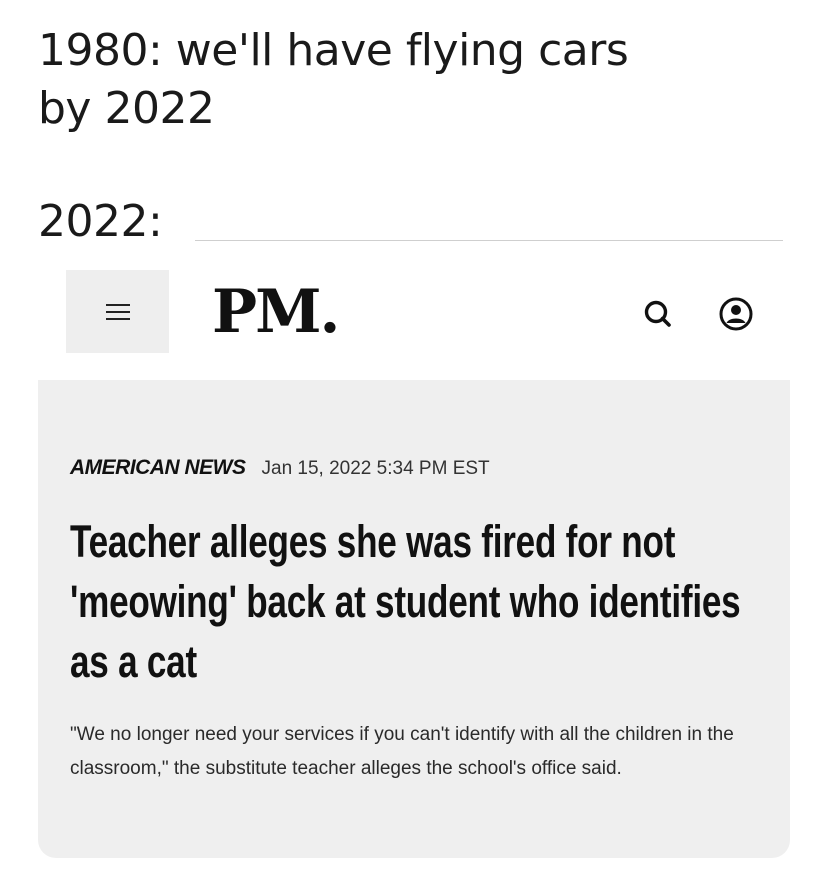  I want to click on search-button, so click(658, 314).